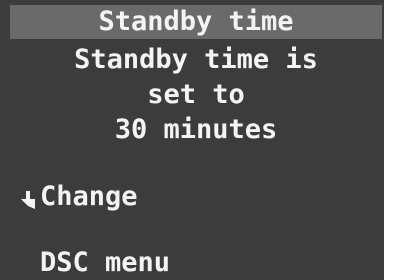 The image size is (397, 280). What do you see at coordinates (89, 196) in the screenshot?
I see `change-label: Change` at bounding box center [89, 196].